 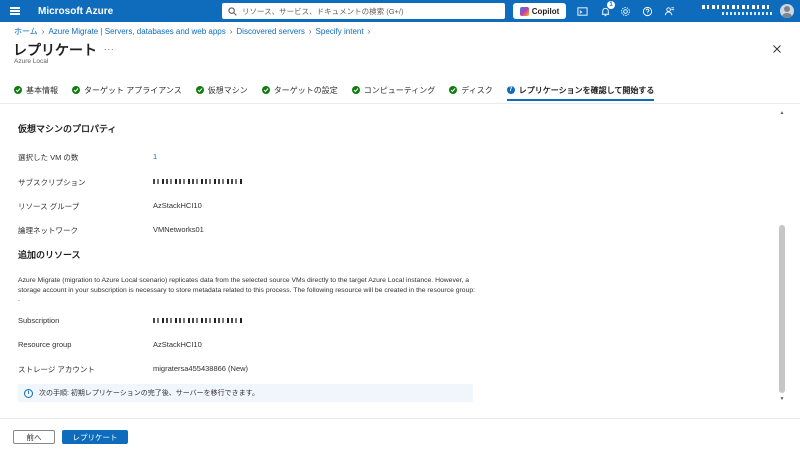 I want to click on cloud-shell-icon, so click(x=582, y=11).